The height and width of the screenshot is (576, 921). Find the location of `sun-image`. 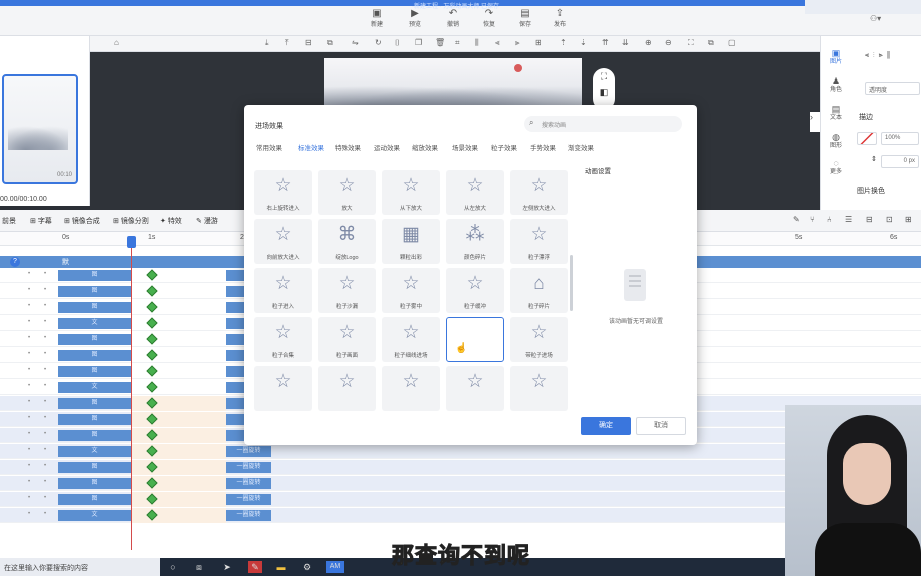

sun-image is located at coordinates (518, 68).